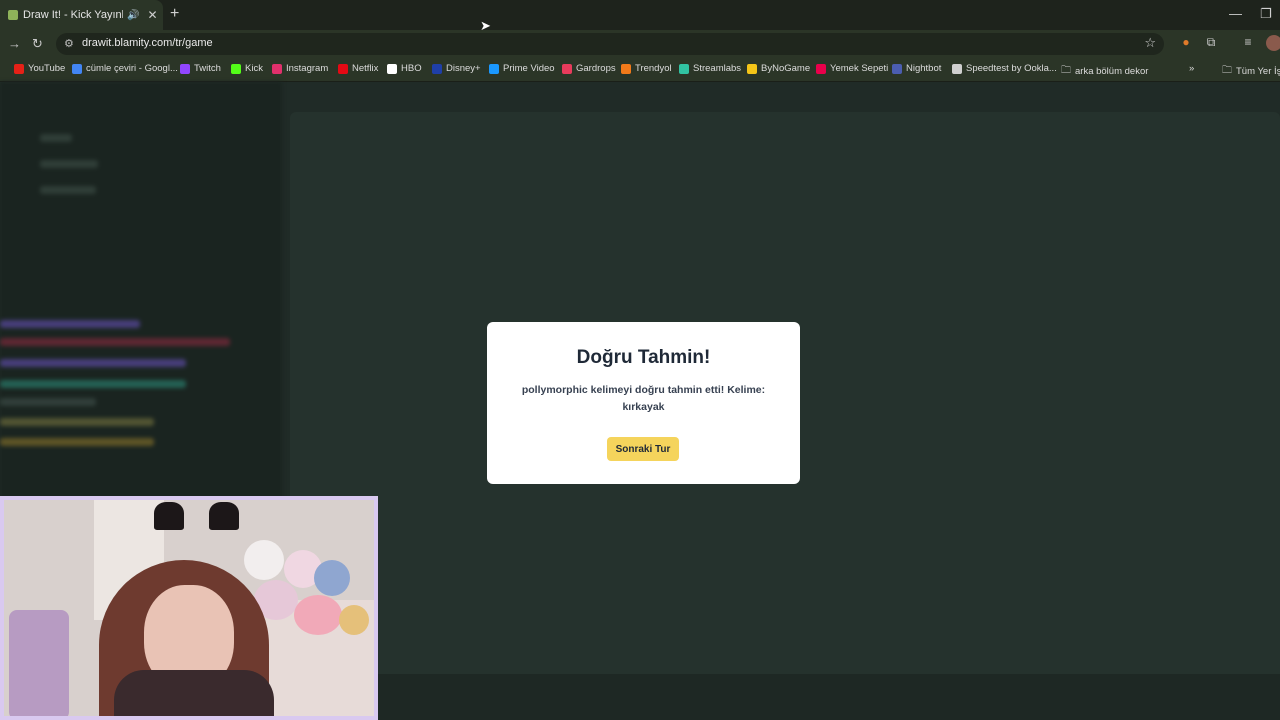  Describe the element at coordinates (39, 663) in the screenshot. I see `webcam-cup` at that location.